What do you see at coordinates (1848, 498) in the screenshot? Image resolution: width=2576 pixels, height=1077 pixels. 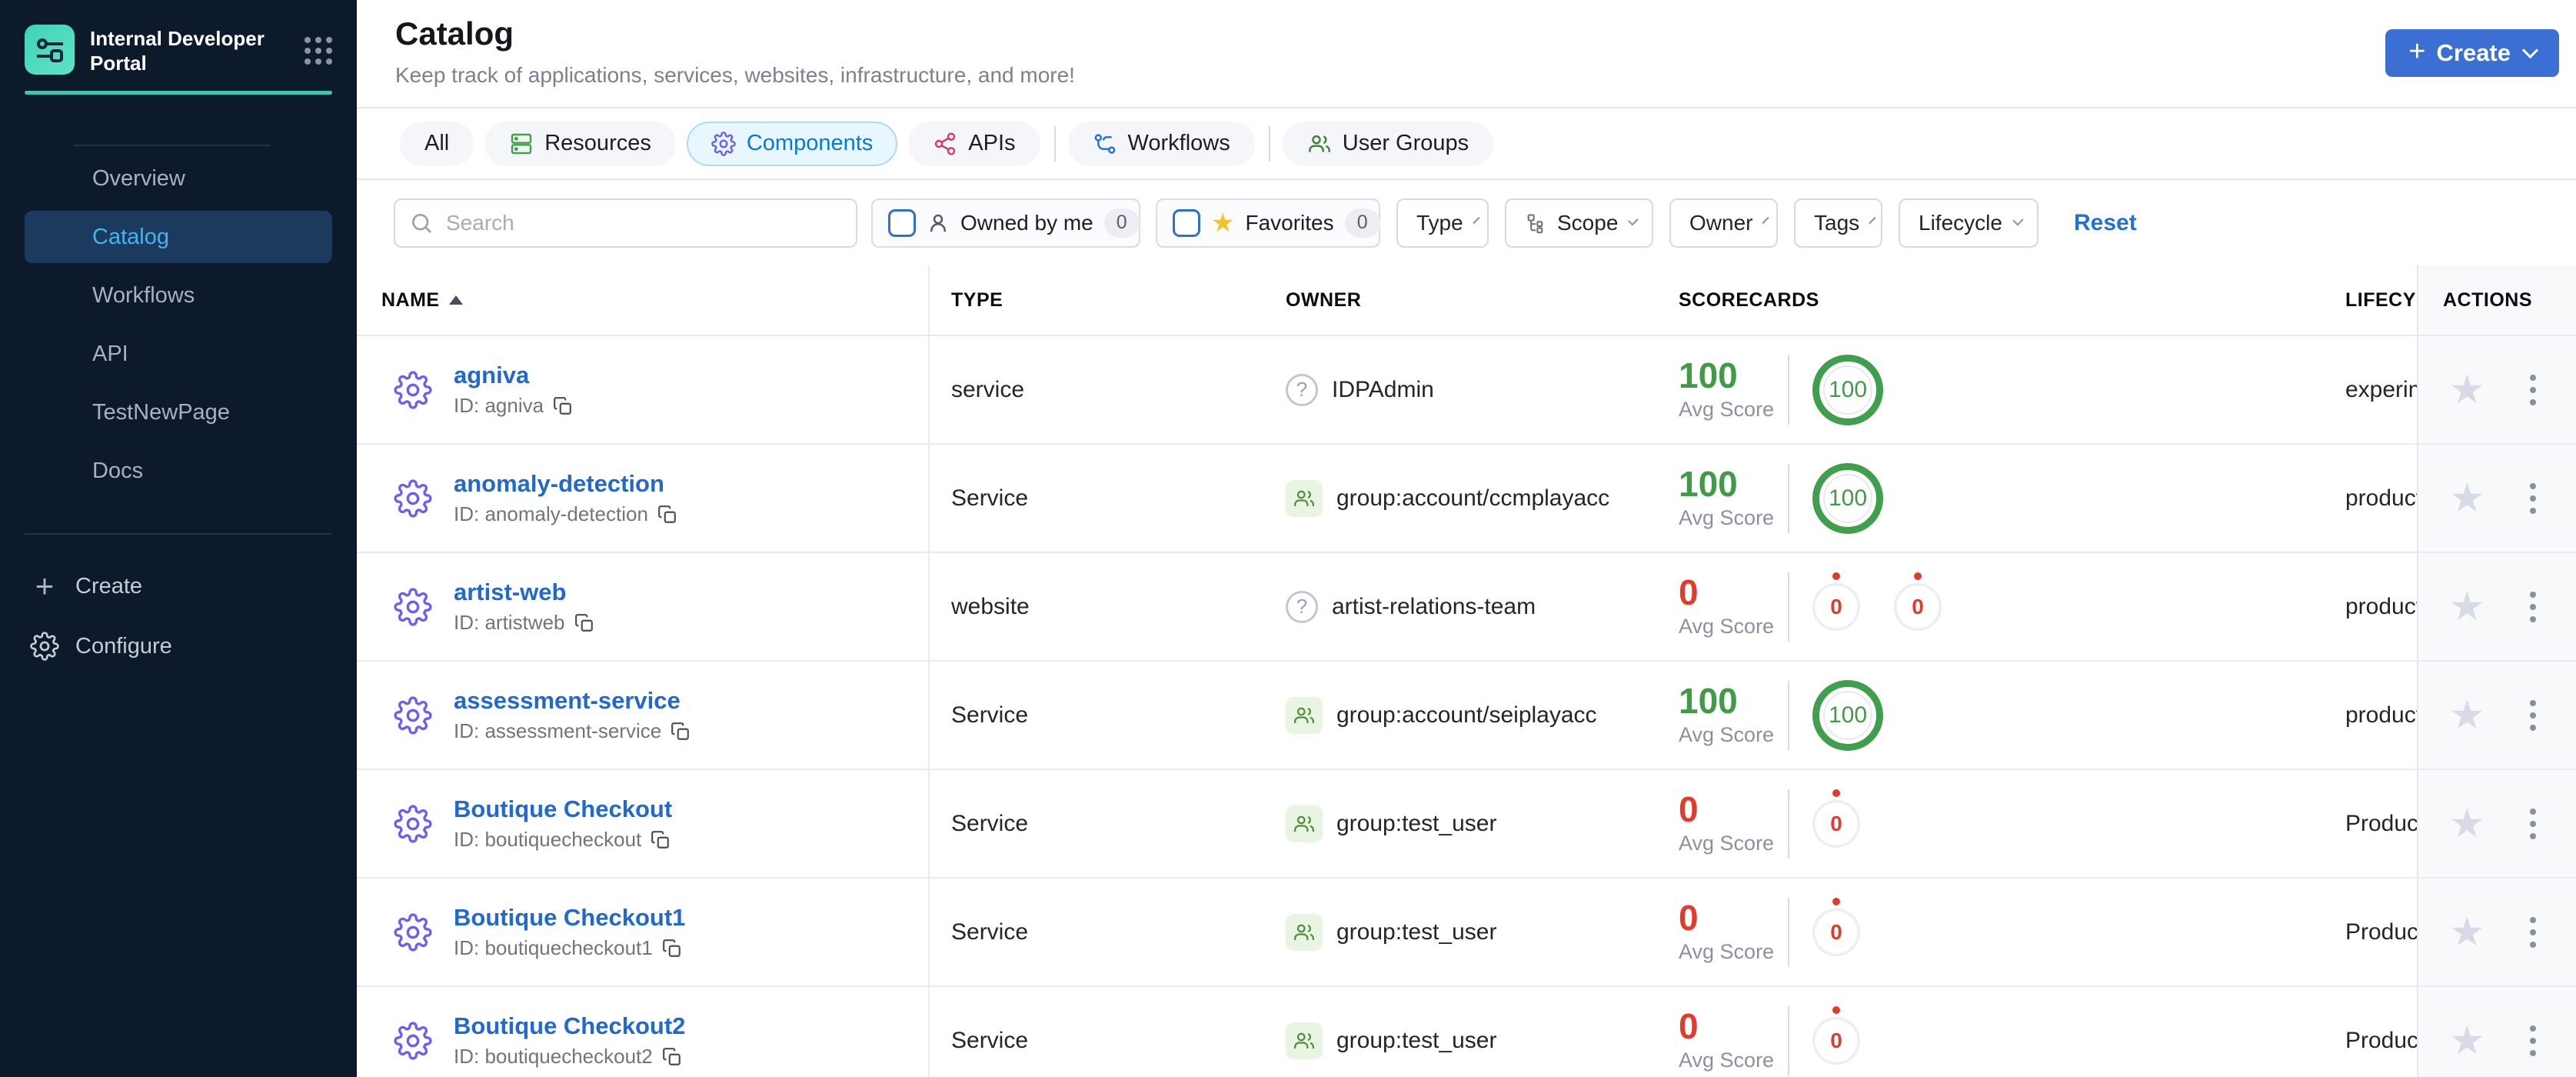 I see `scorecard-ring: 100` at bounding box center [1848, 498].